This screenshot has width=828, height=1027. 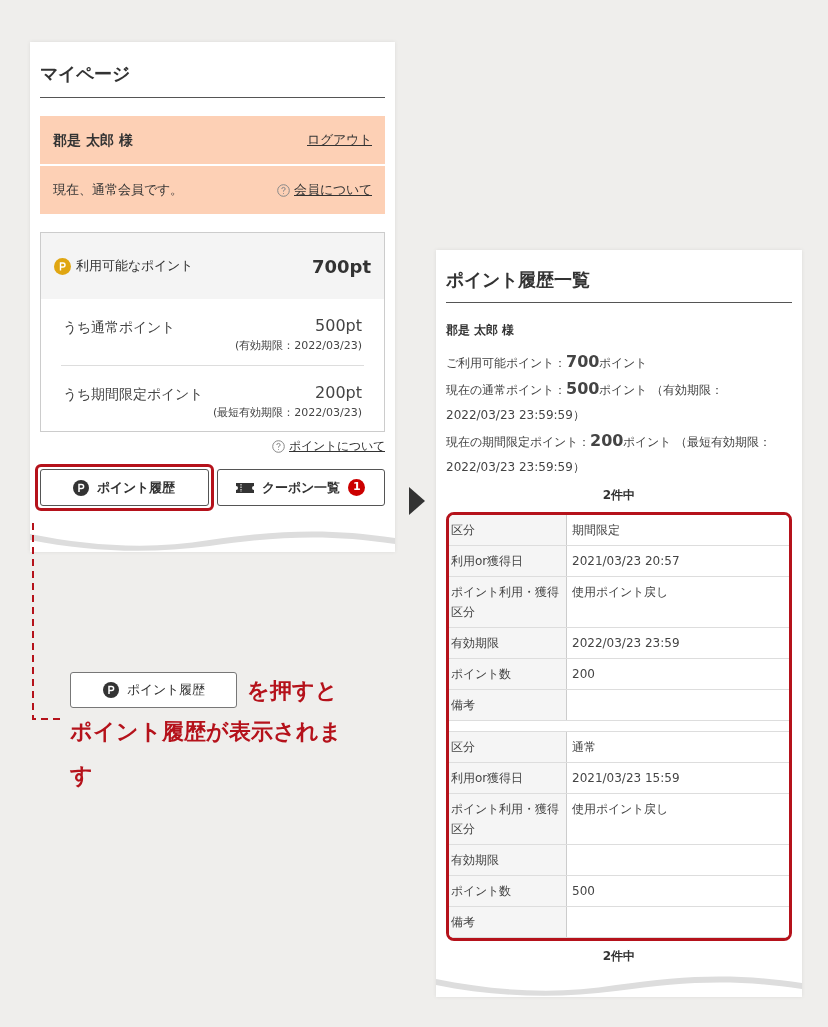 I want to click on points-breakdown-value: 200pt, so click(x=338, y=392).